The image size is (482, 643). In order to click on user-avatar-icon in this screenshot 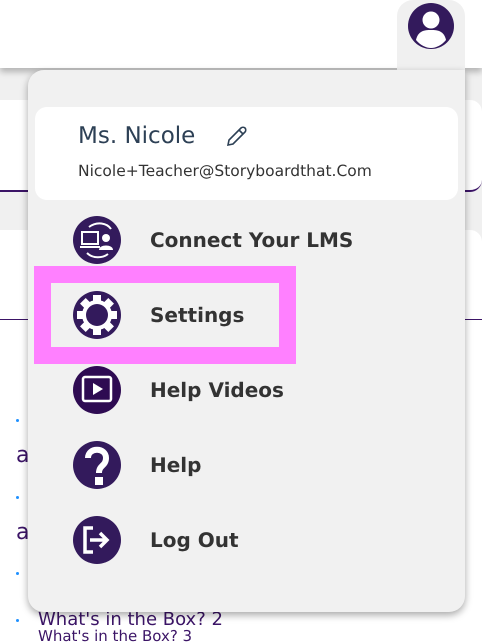, I will do `click(431, 26)`.